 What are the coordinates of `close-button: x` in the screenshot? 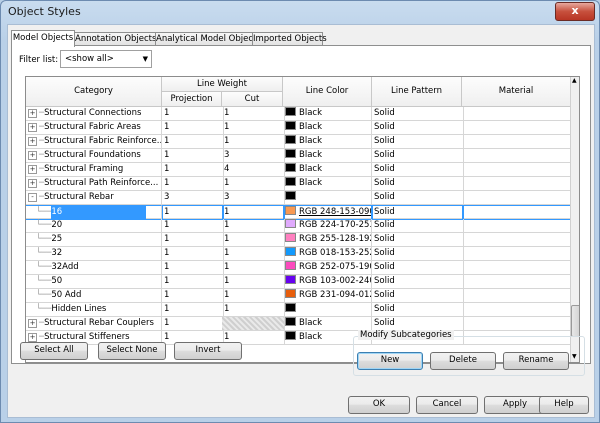 It's located at (575, 11).